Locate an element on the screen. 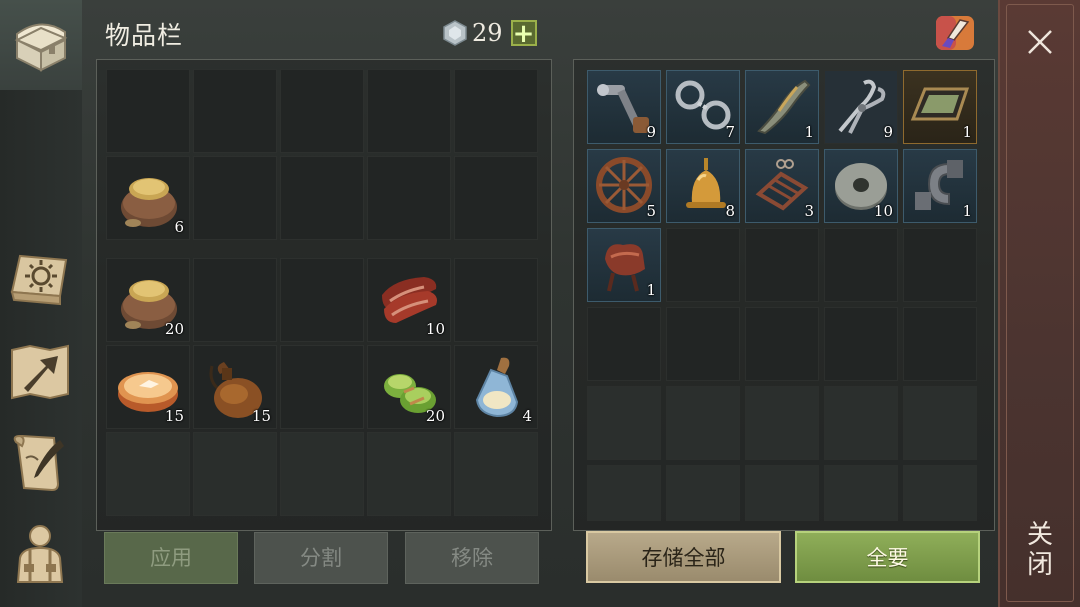  storage-slot: 8 is located at coordinates (703, 186).